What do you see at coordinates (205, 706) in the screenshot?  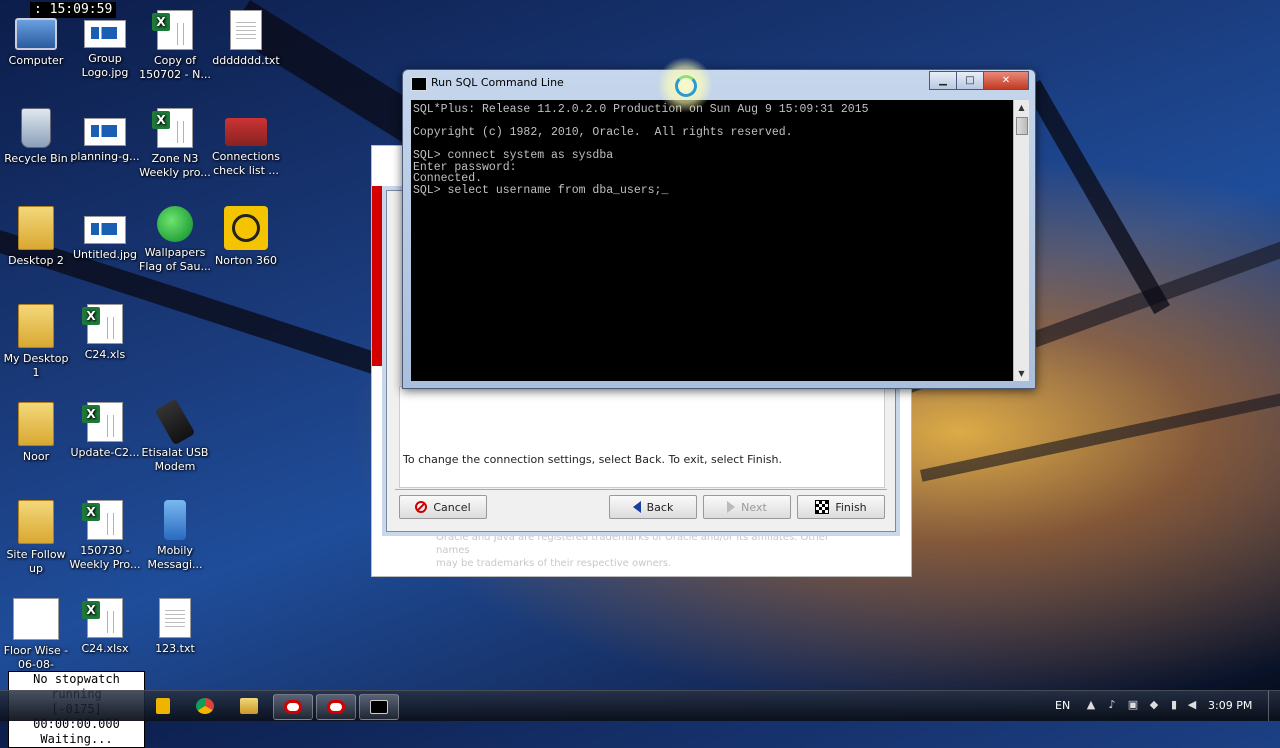 I see `taskbar-item-chrome` at bounding box center [205, 706].